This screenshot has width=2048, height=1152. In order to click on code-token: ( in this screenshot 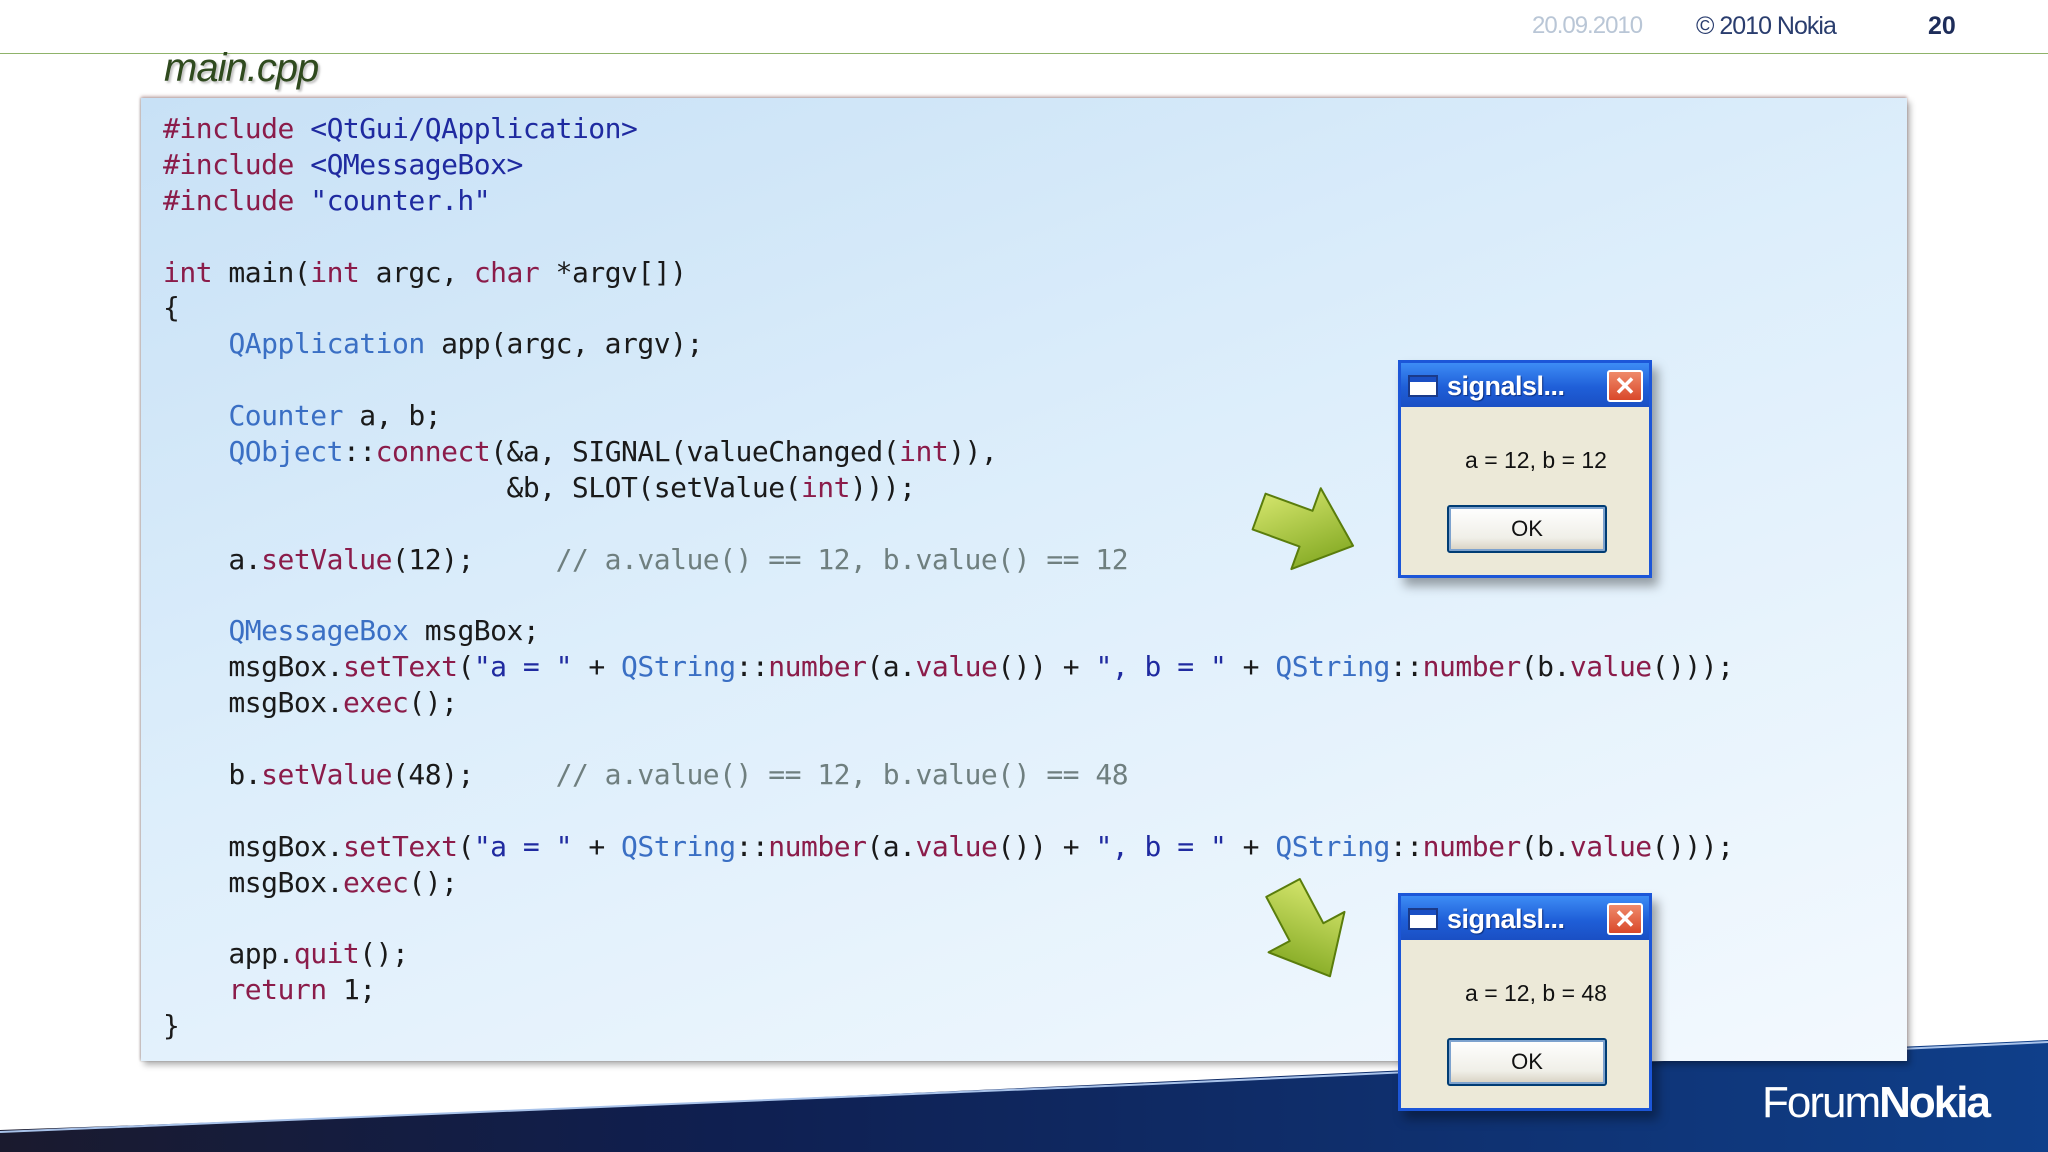, I will do `click(465, 846)`.